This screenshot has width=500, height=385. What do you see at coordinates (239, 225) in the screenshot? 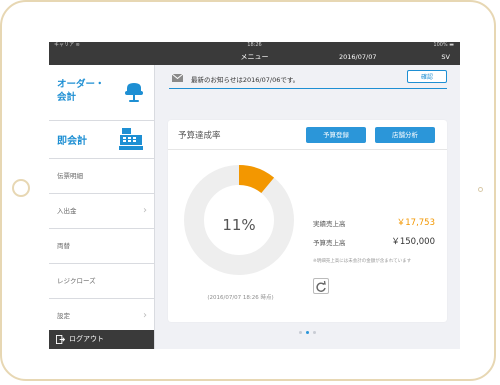
I see `achievement-percent: 11%` at bounding box center [239, 225].